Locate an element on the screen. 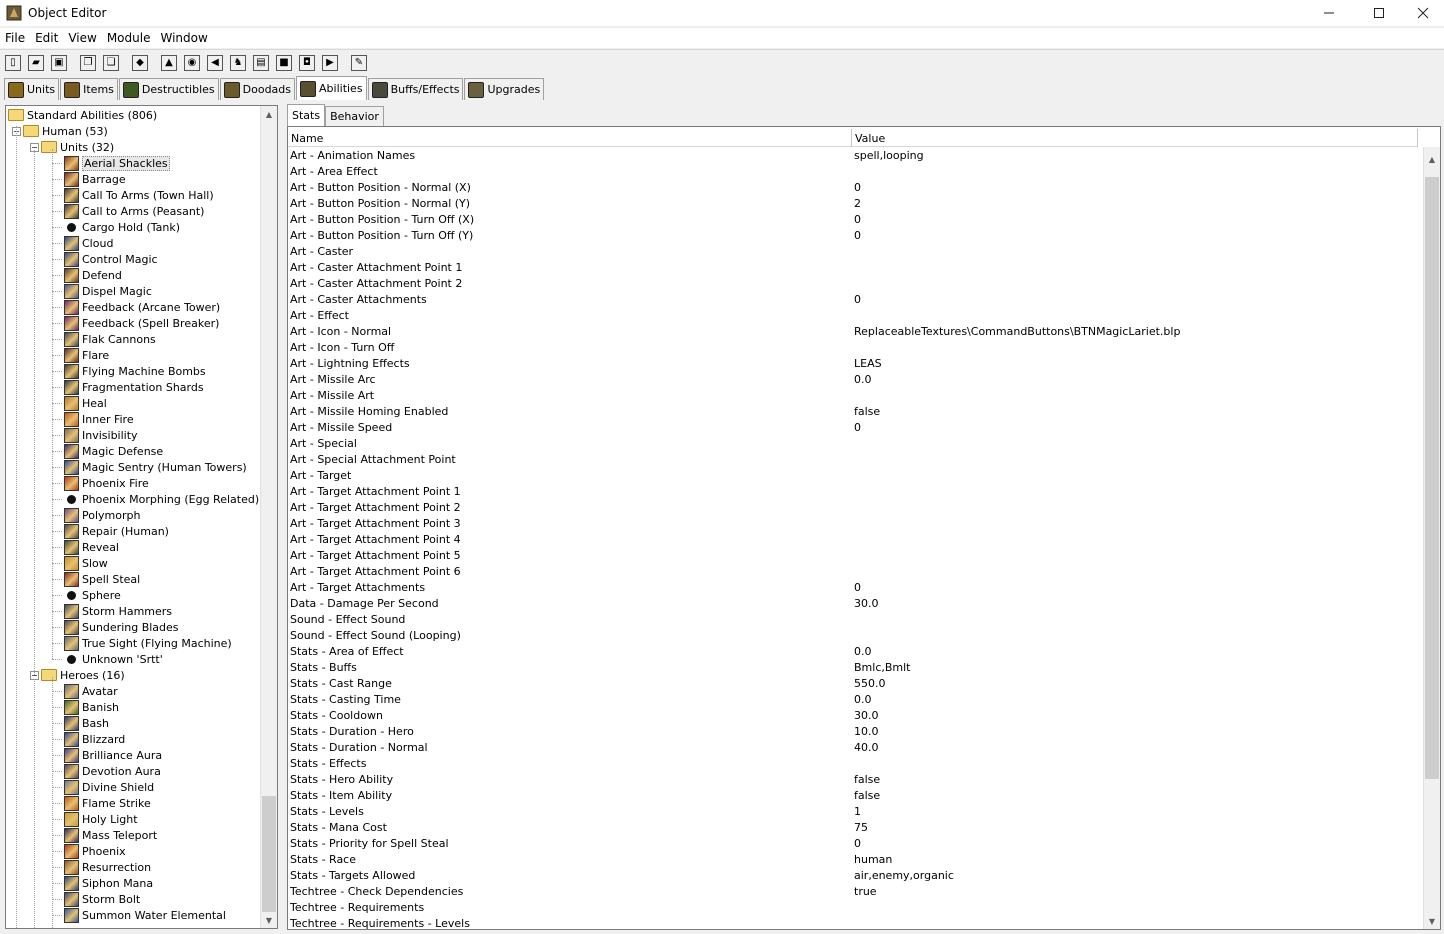  field-row: Stats - Buffs Bmlc,Bmlt is located at coordinates (853, 668).